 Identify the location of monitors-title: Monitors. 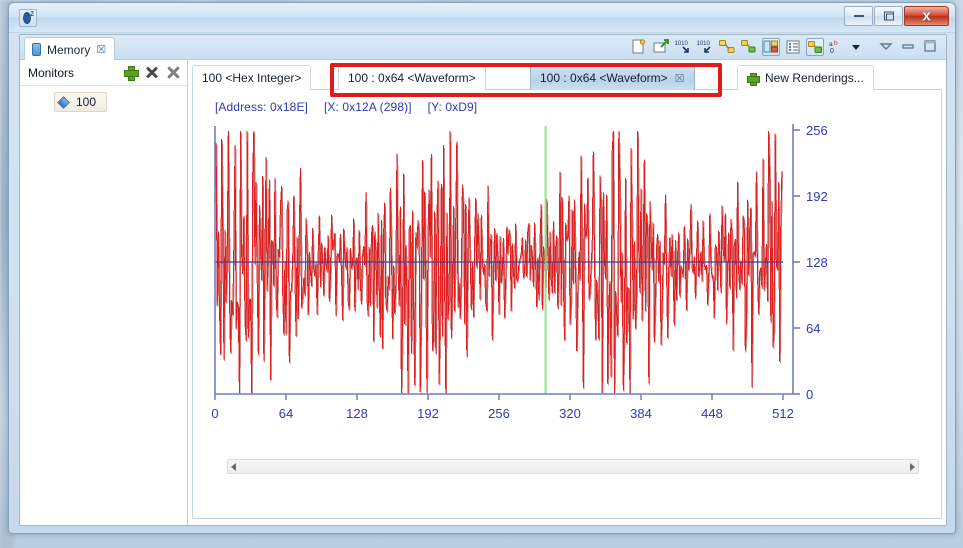
(51, 72).